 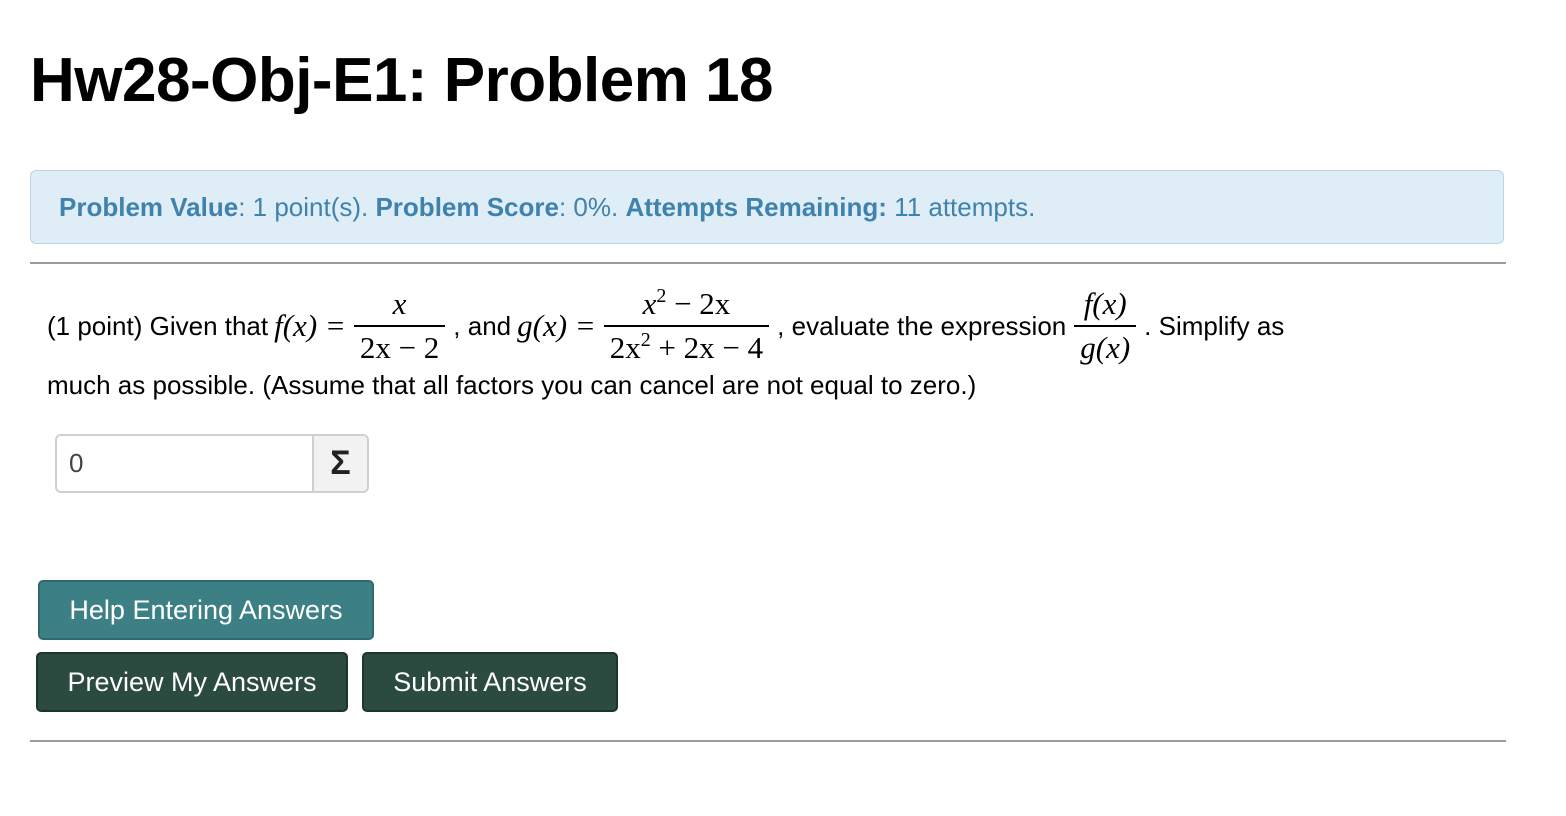 I want to click on problem-prefix: (1 point) Given that, so click(x=158, y=325).